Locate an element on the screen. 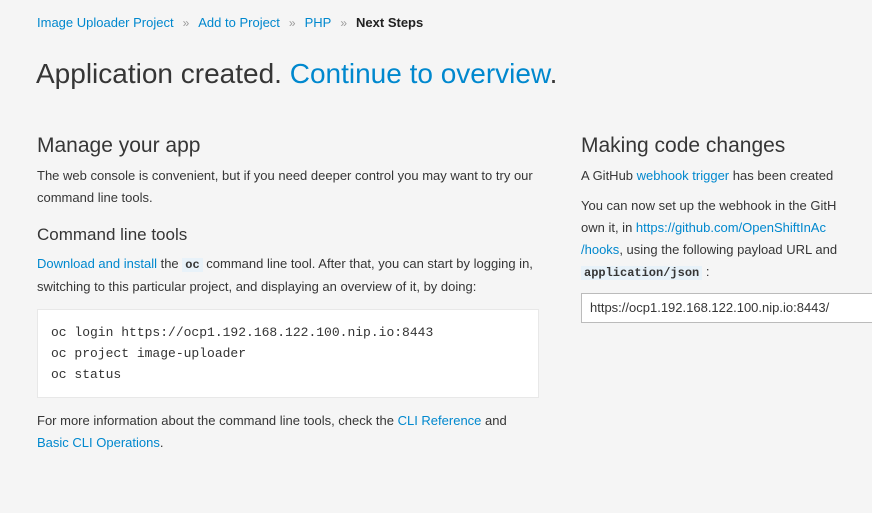  setup-line-4: application/json : is located at coordinates (726, 272).